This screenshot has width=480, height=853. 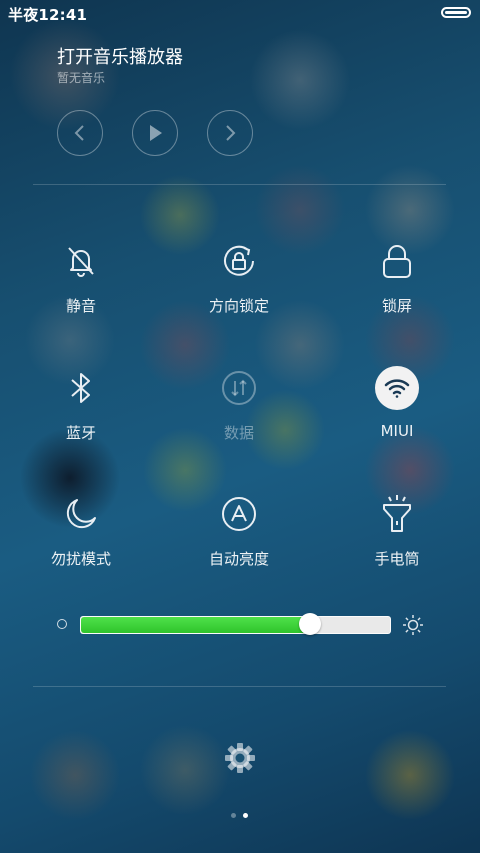 What do you see at coordinates (413, 625) in the screenshot?
I see `brightness-high-icon` at bounding box center [413, 625].